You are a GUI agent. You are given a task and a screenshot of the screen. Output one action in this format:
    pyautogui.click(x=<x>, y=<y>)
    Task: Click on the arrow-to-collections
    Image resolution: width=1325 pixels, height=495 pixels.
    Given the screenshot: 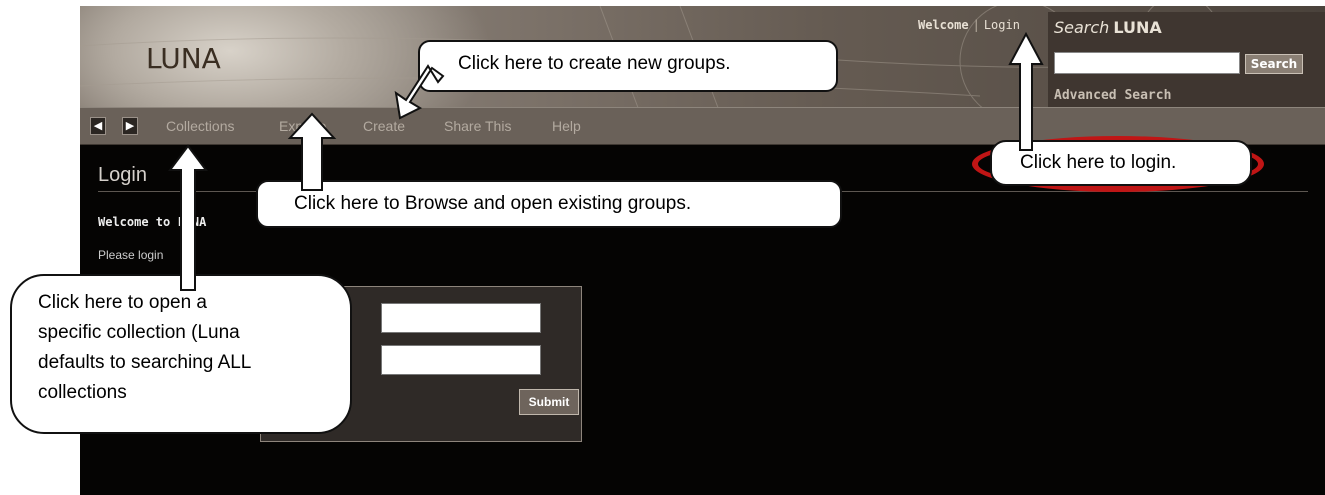 What is the action you would take?
    pyautogui.click(x=188, y=217)
    